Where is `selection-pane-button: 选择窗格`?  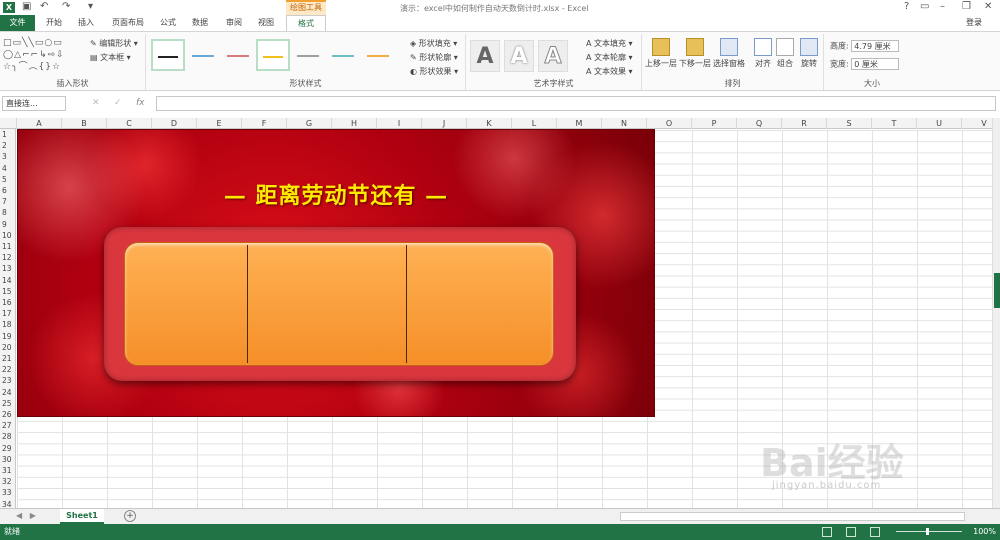
selection-pane-button: 选择窗格 is located at coordinates (729, 53).